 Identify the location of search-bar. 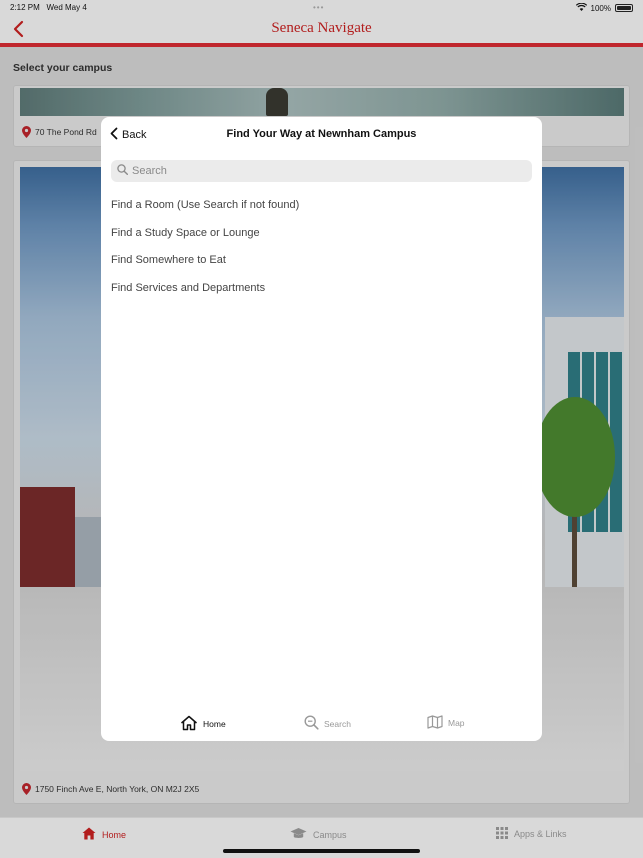
(321, 171).